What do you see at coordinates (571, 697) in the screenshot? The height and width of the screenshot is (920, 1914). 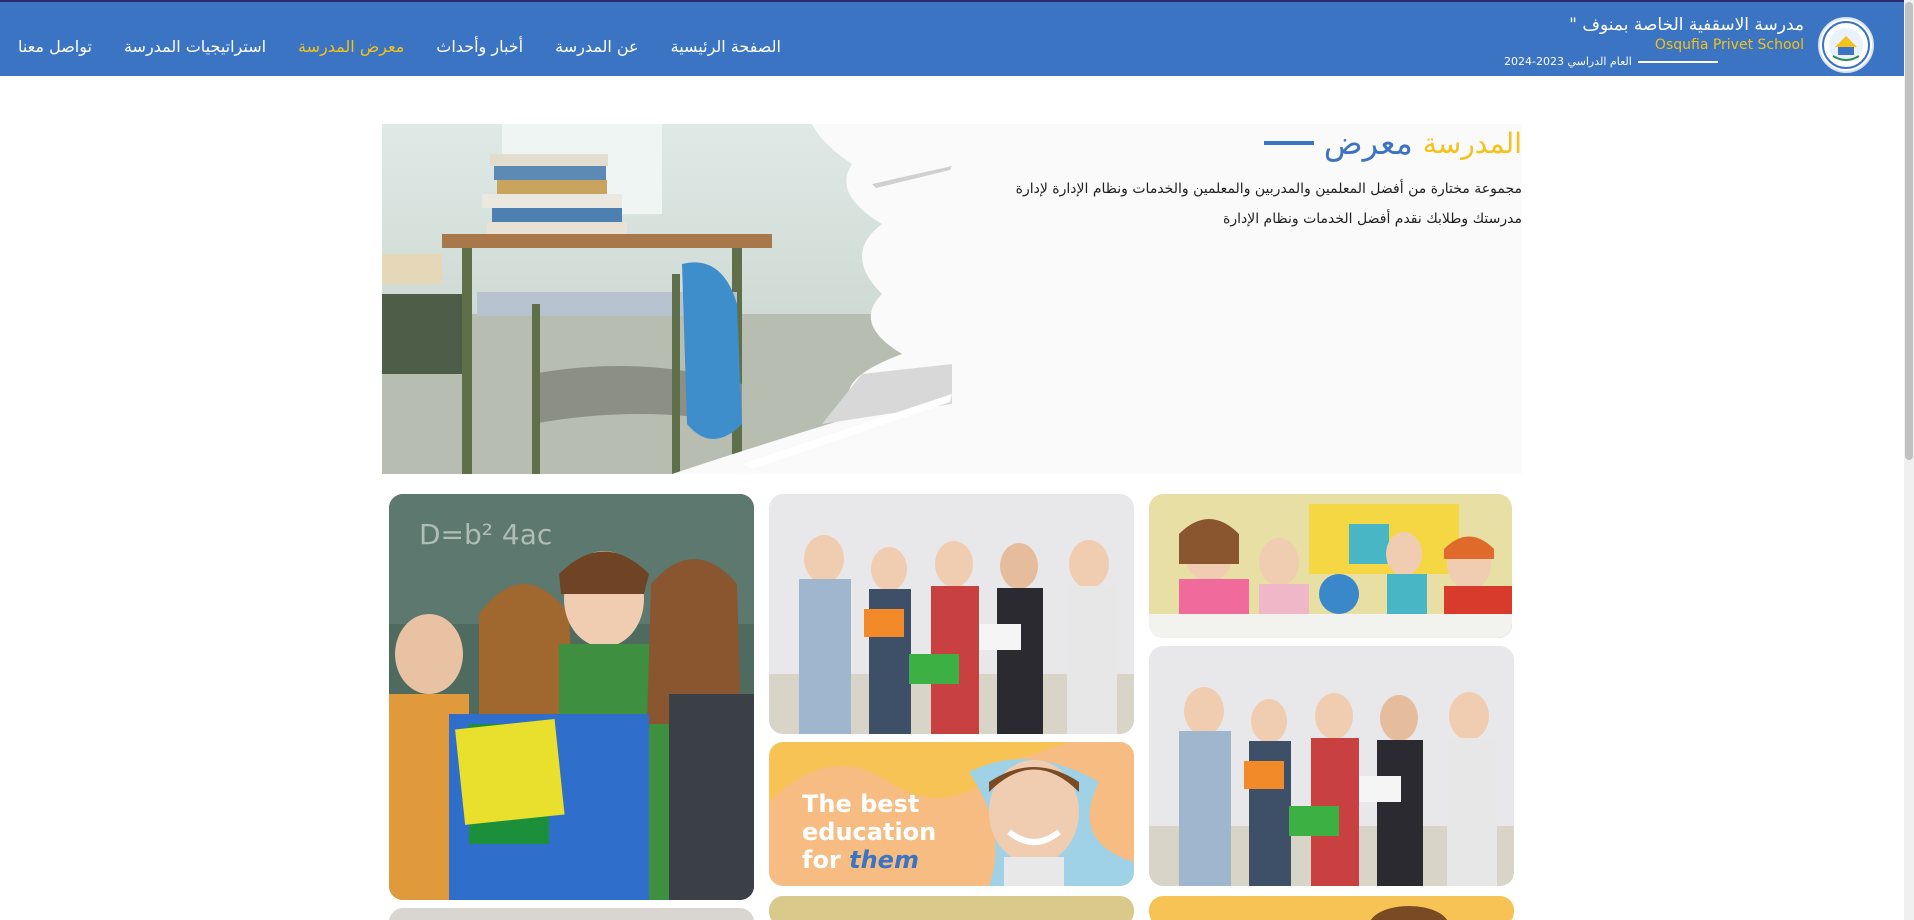 I see `gallery-image-students-portrait: D=b² 4ac` at bounding box center [571, 697].